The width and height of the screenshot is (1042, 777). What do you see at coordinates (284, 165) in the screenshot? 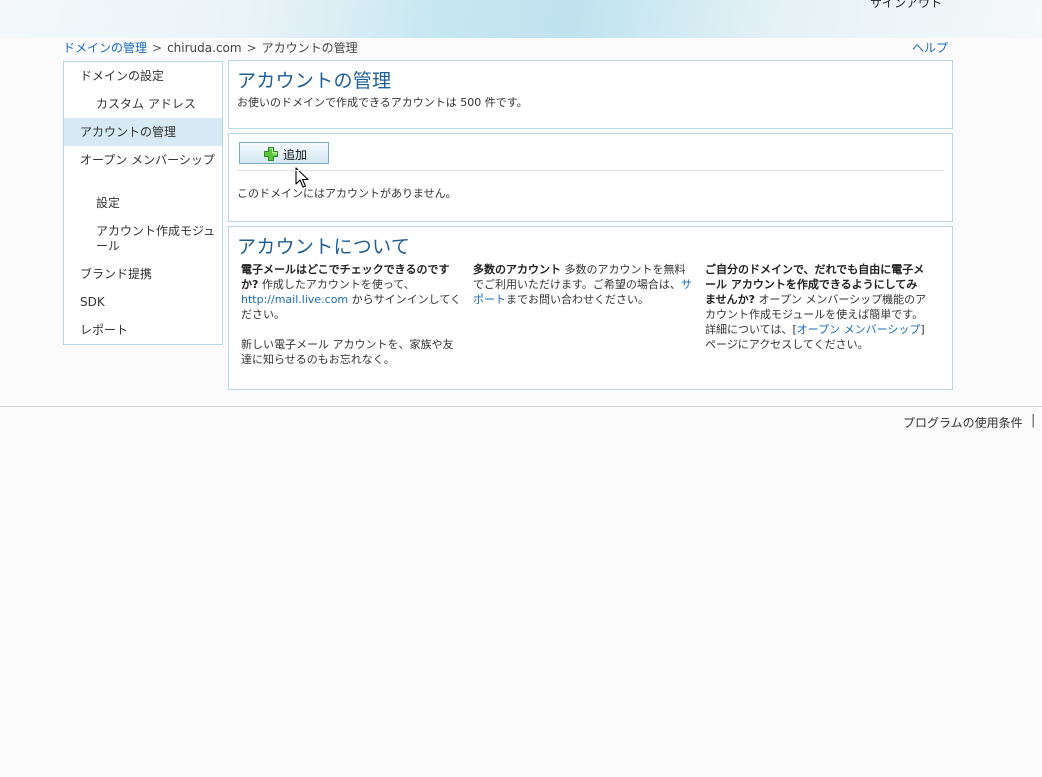
I see `add-account-button: 追加` at bounding box center [284, 165].